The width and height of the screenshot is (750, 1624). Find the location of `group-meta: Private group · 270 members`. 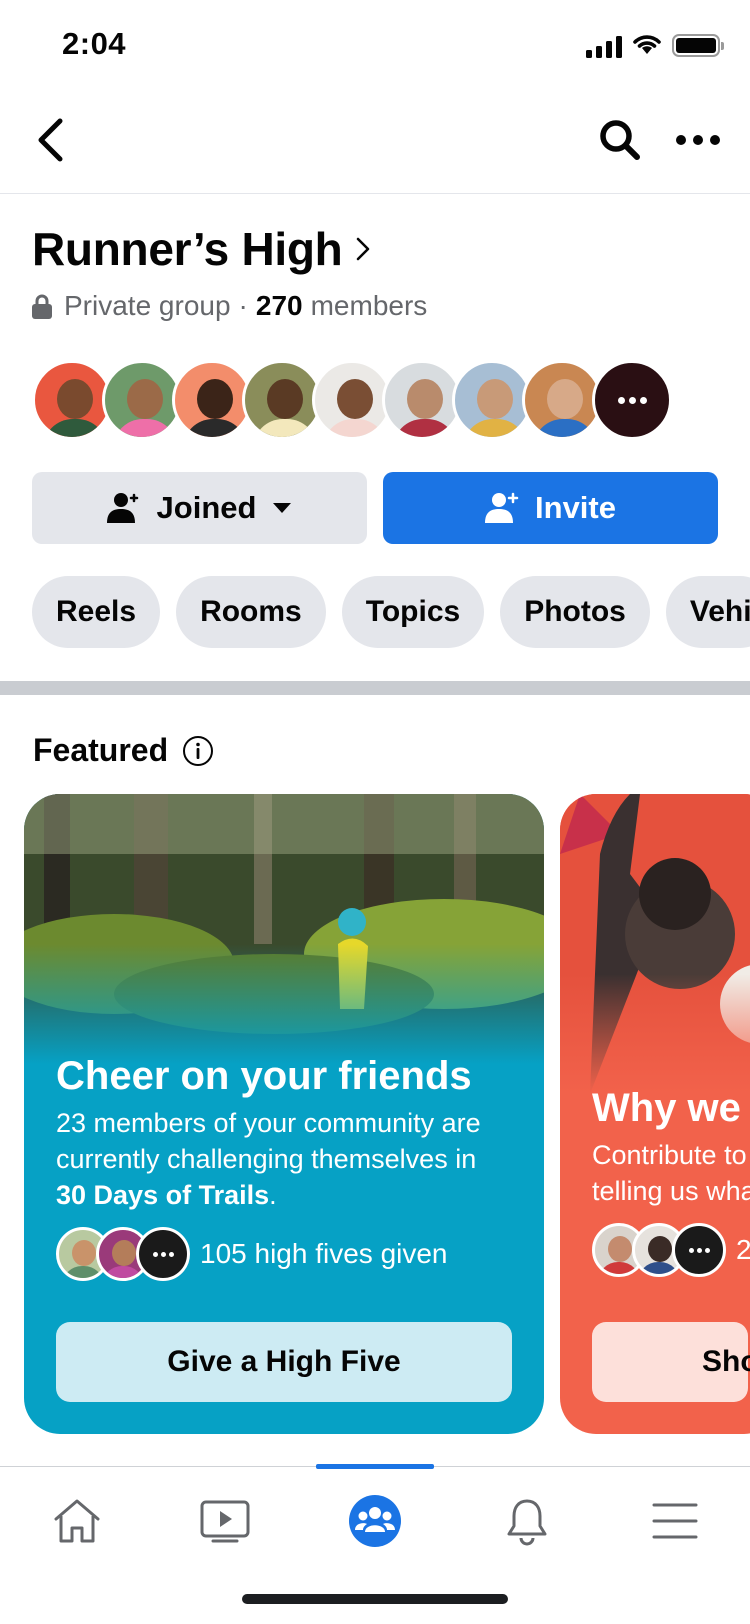

group-meta: Private group · 270 members is located at coordinates (229, 306).